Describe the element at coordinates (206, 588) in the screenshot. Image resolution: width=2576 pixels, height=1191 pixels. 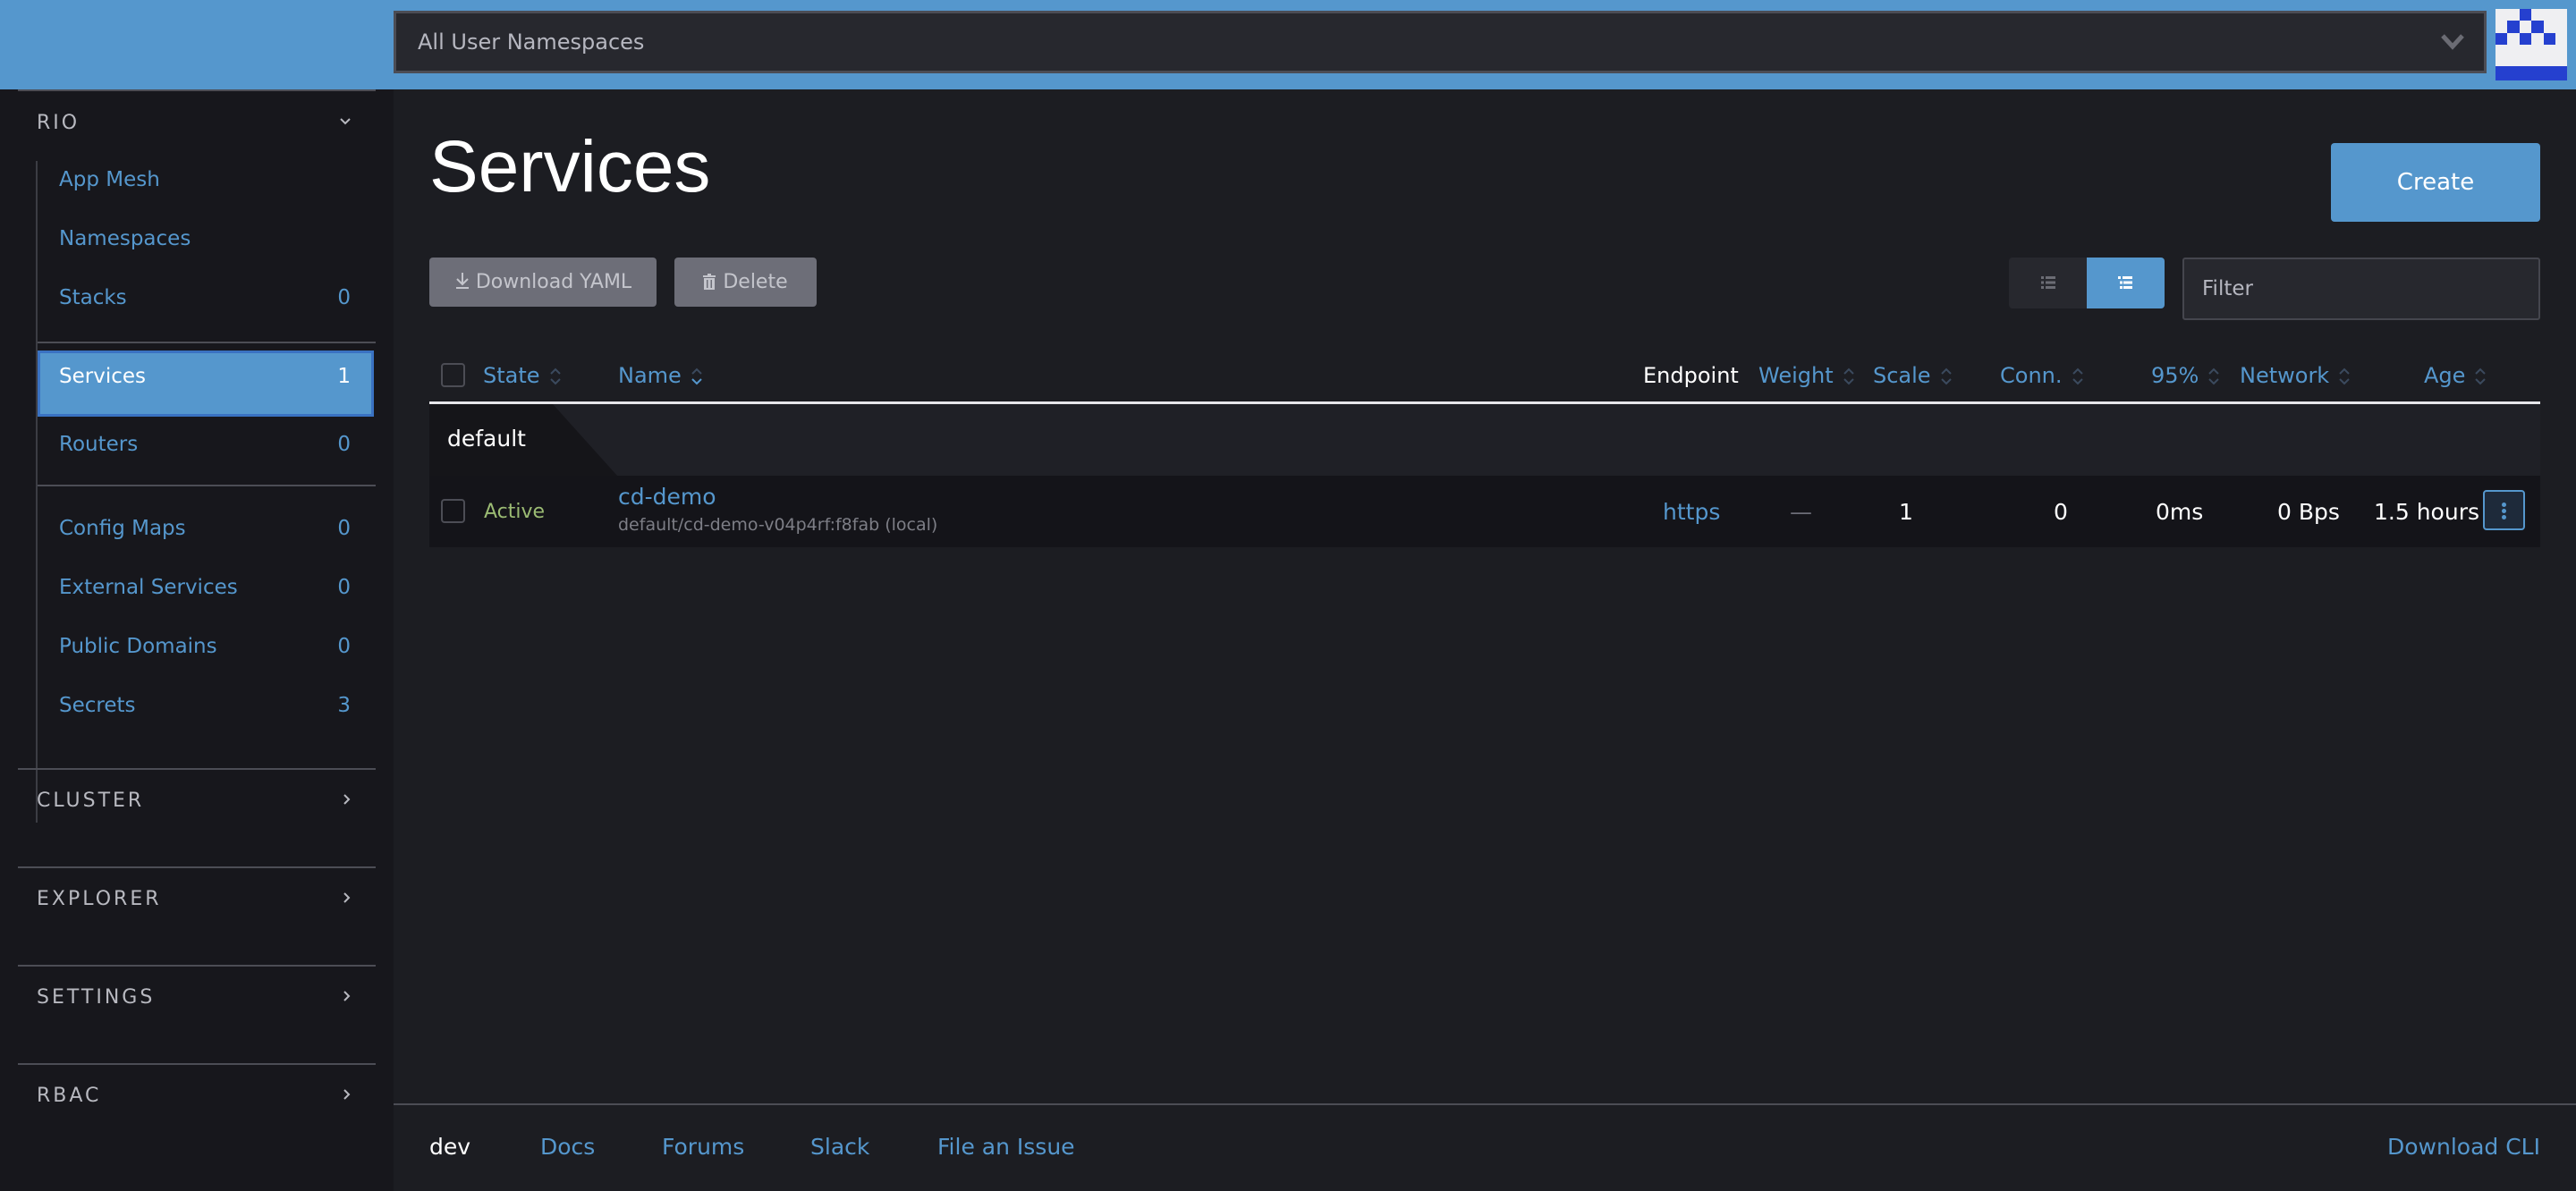
I see `sidebar-item-external-services: External Services 0` at that location.